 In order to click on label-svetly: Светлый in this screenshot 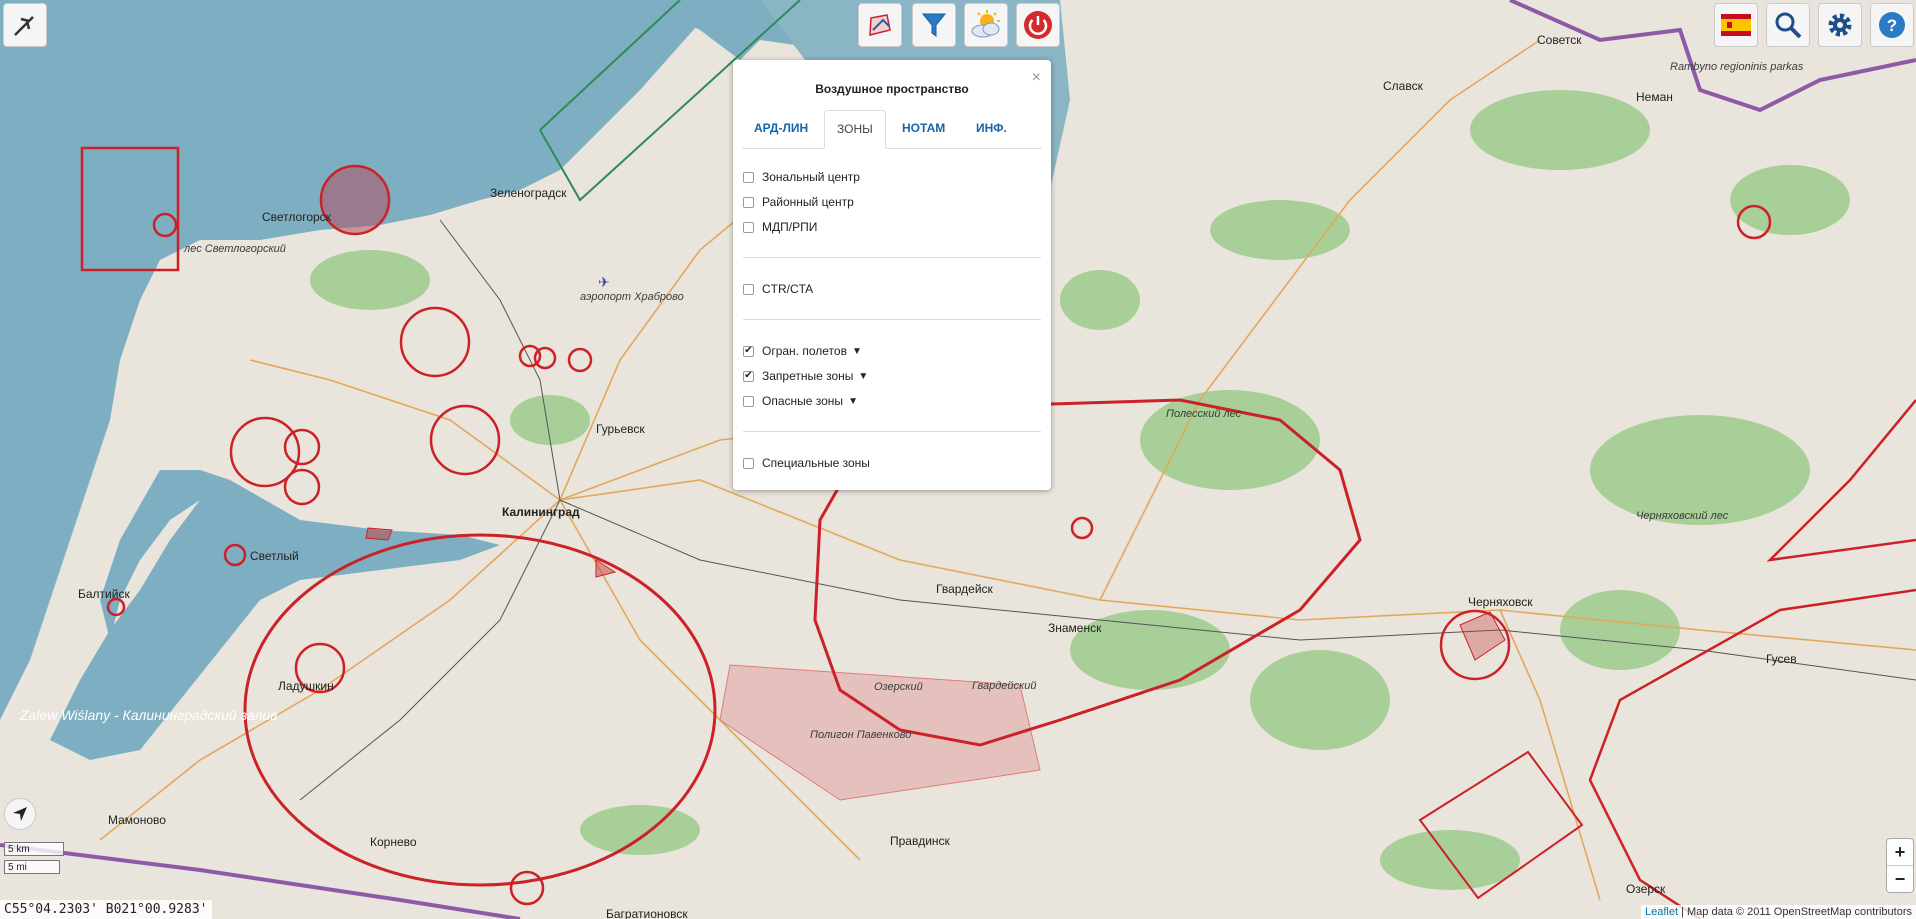, I will do `click(274, 556)`.